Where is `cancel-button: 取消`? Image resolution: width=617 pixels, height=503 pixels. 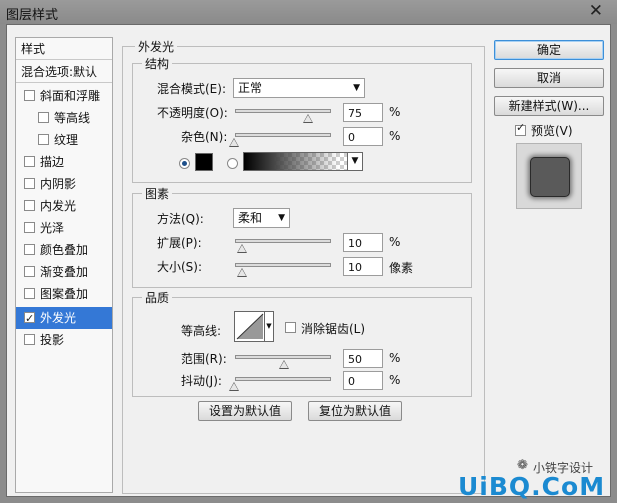
cancel-button: 取消 is located at coordinates (549, 78).